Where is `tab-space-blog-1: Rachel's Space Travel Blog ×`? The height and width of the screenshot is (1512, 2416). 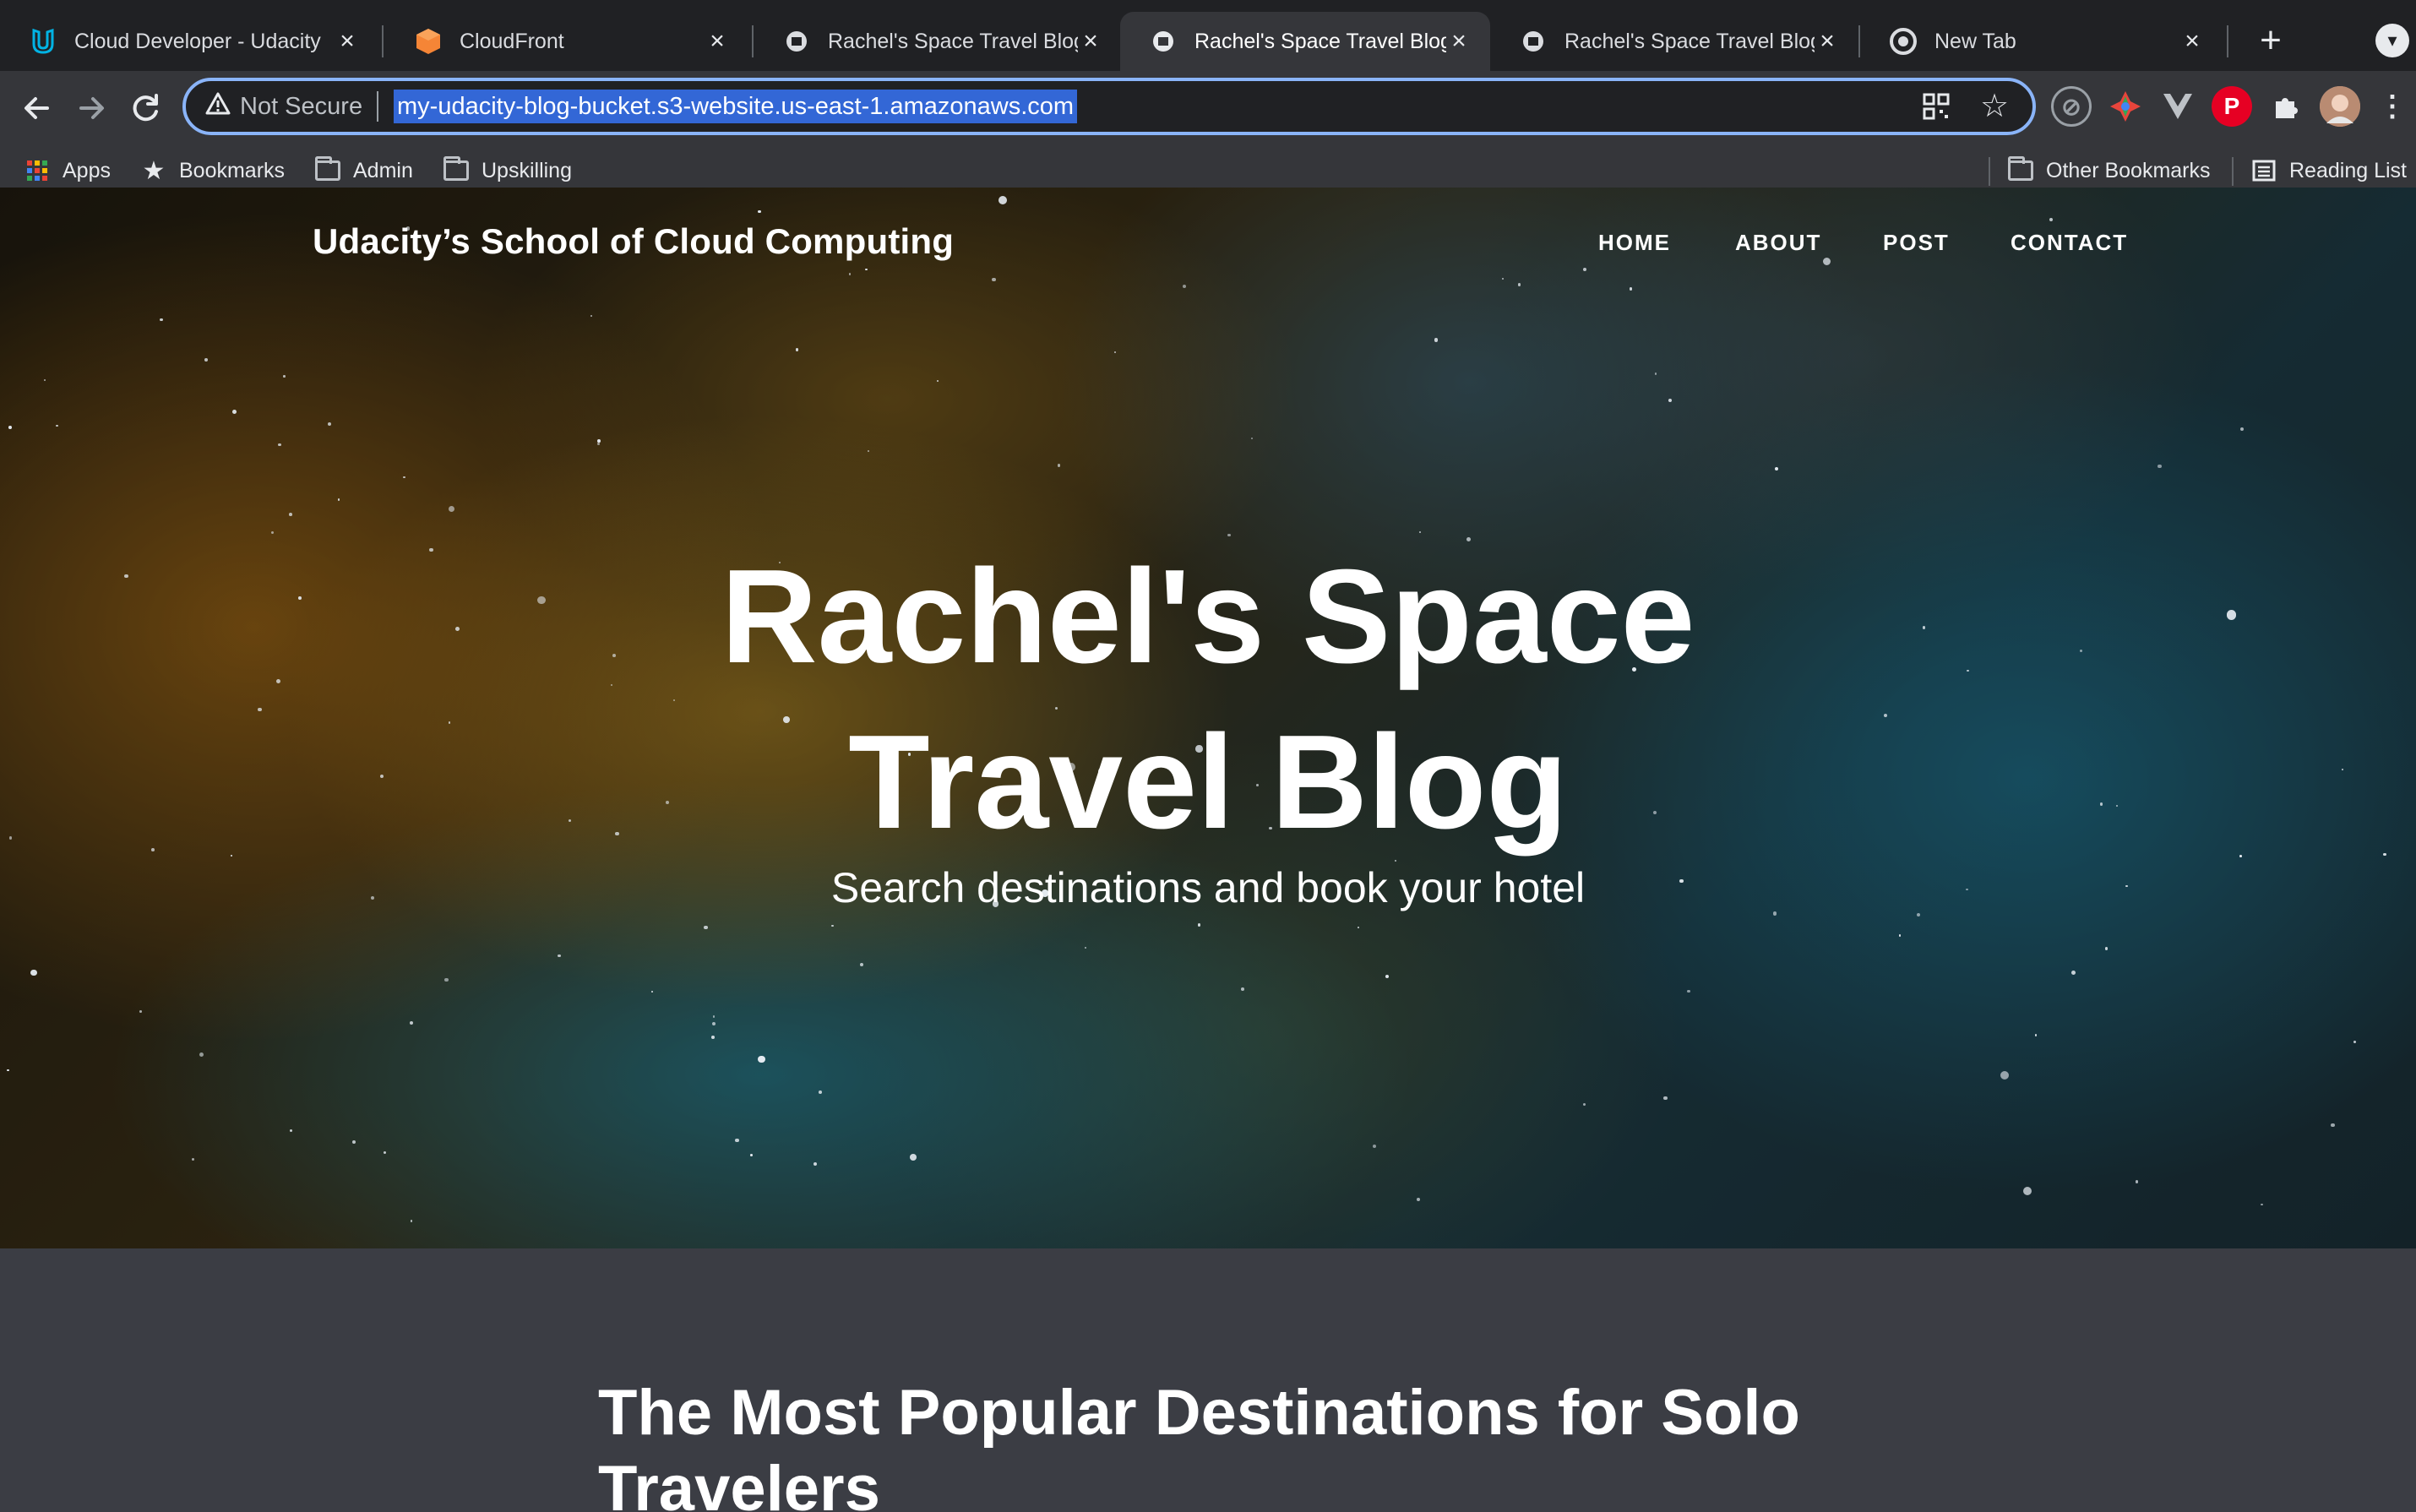 tab-space-blog-1: Rachel's Space Travel Blog × is located at coordinates (938, 41).